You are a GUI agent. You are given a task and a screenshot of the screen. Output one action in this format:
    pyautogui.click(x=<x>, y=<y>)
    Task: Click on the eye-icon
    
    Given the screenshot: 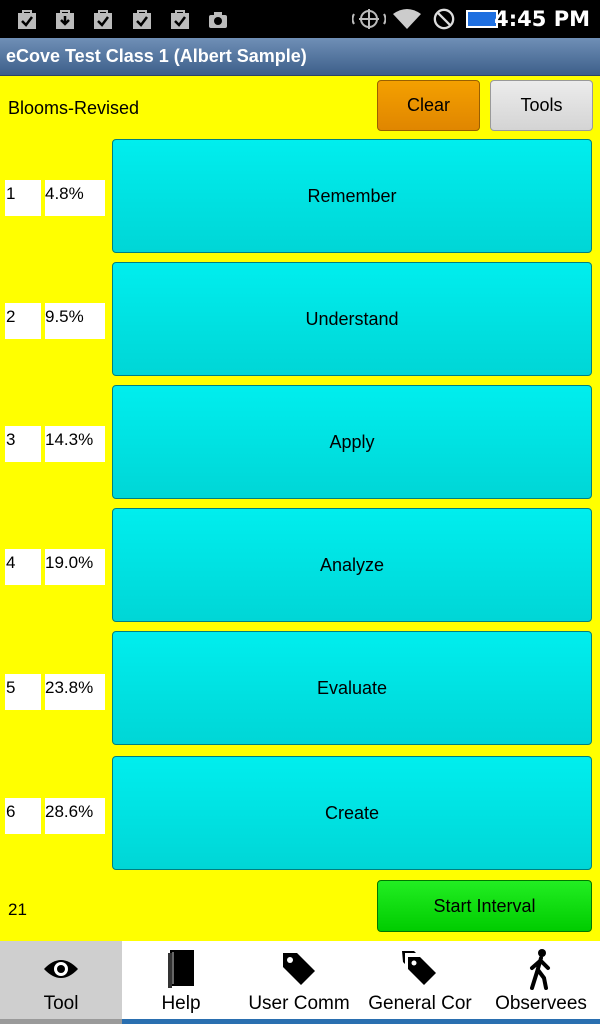 What is the action you would take?
    pyautogui.click(x=61, y=969)
    